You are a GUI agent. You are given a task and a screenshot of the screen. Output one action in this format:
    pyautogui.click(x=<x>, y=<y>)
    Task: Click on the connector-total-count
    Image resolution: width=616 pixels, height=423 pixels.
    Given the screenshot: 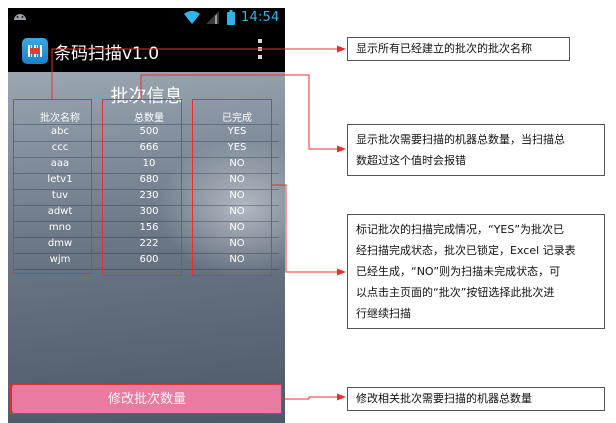 What is the action you would take?
    pyautogui.click(x=239, y=112)
    